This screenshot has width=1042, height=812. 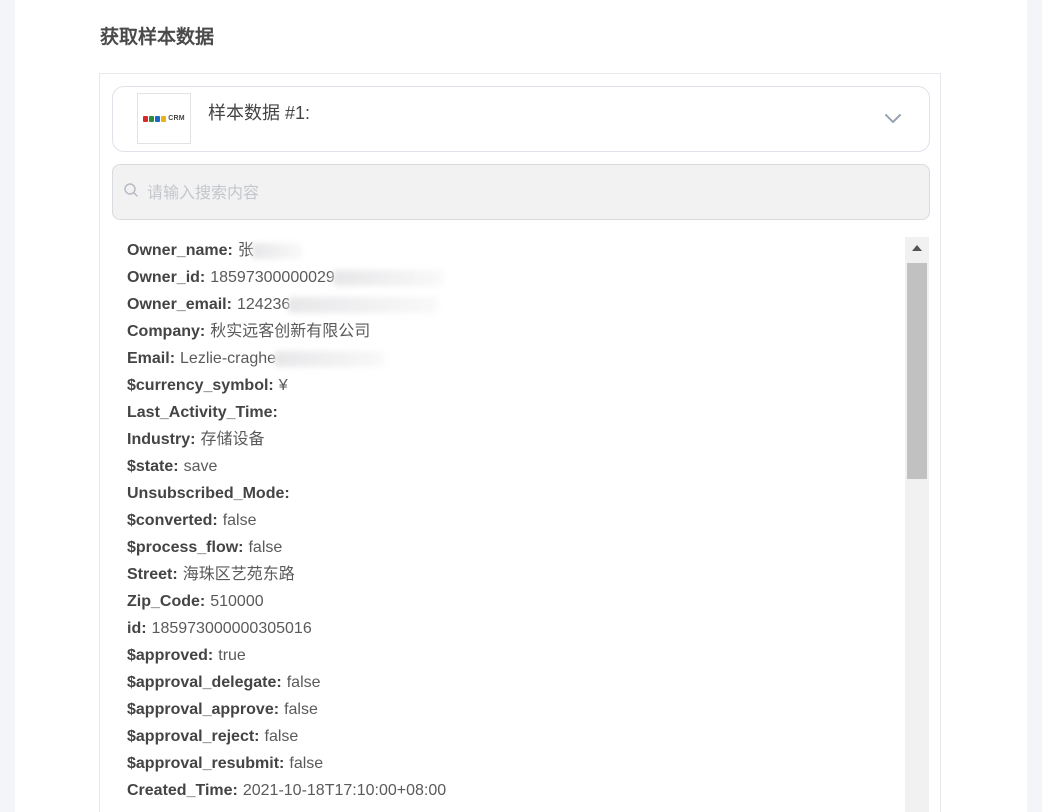 What do you see at coordinates (203, 709) in the screenshot?
I see `field-key: $approval_approve:` at bounding box center [203, 709].